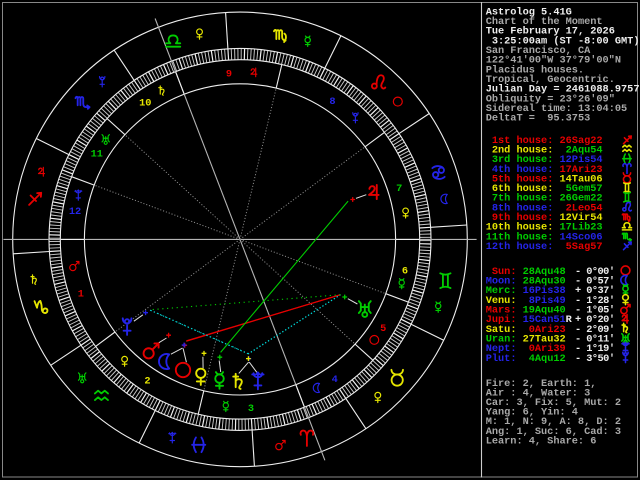  What do you see at coordinates (75, 212) in the screenshot?
I see `svg-text: 12` at bounding box center [75, 212].